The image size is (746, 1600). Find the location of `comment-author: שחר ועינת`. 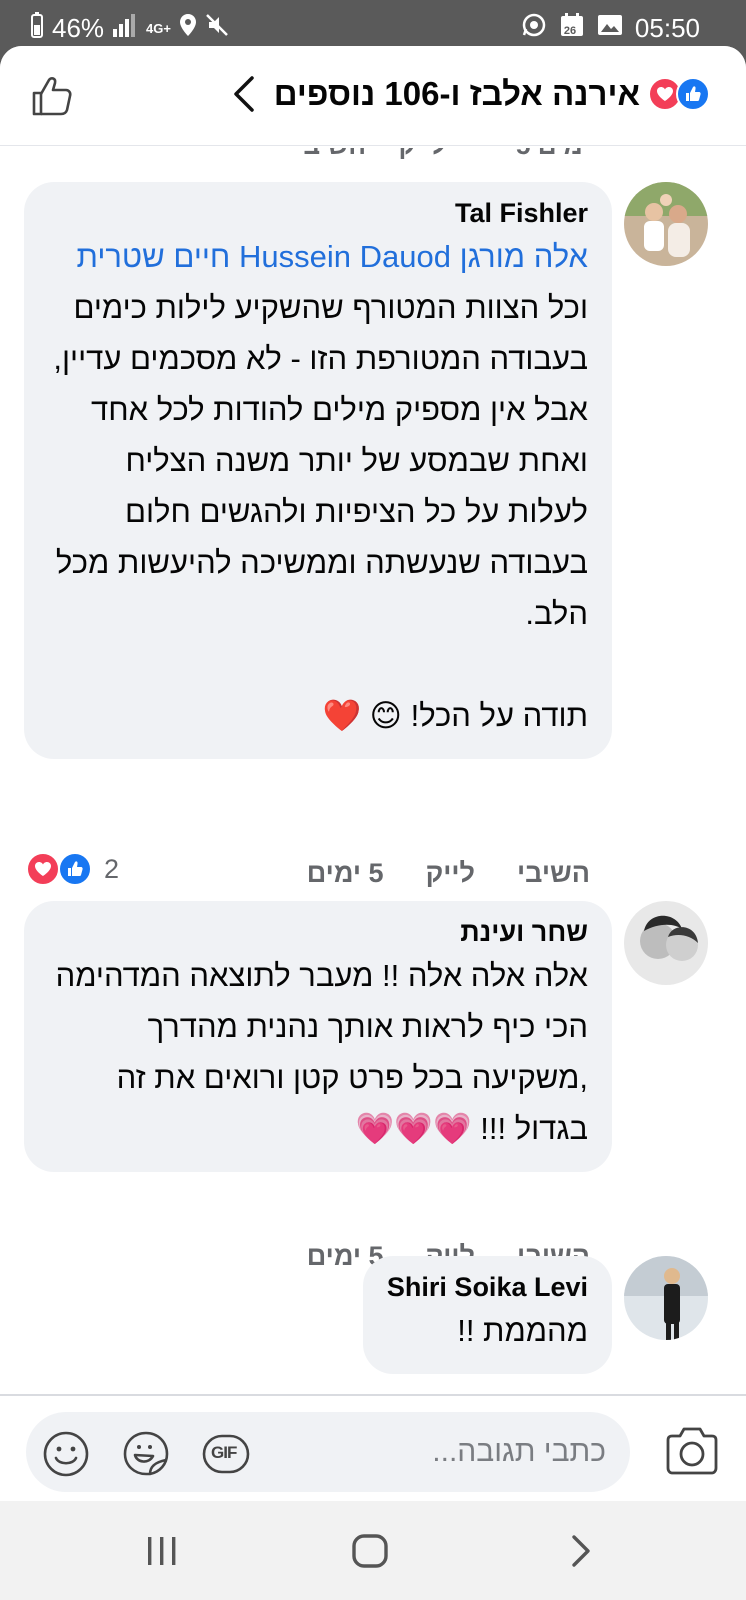

comment-author: שחר ועינת is located at coordinates (318, 932).